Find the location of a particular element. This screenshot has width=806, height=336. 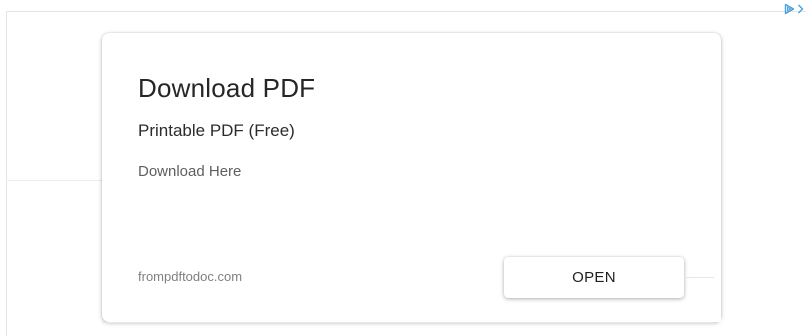

ad-title: Download PDF is located at coordinates (226, 88).